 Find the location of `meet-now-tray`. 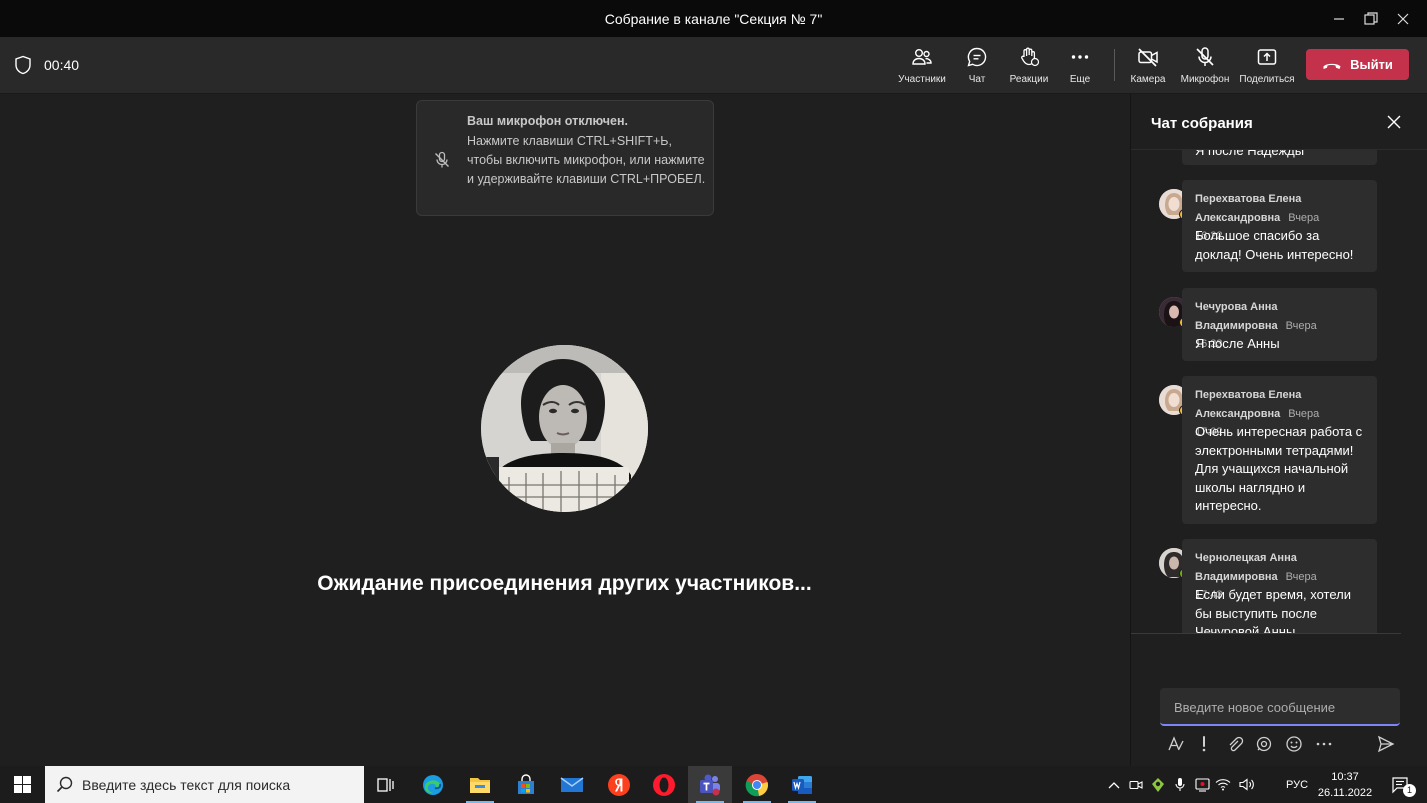

meet-now-tray is located at coordinates (1136, 784).